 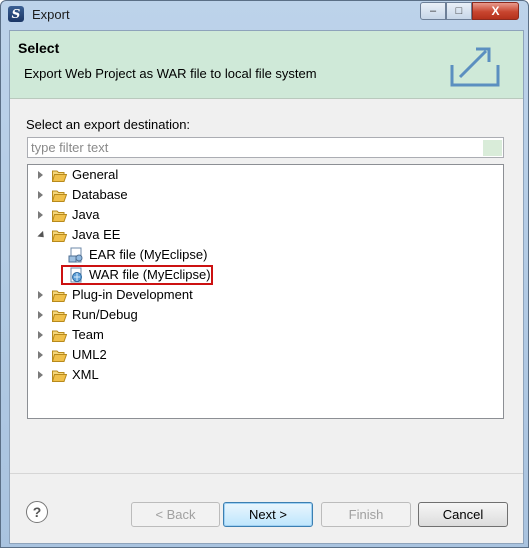 What do you see at coordinates (263, 235) in the screenshot?
I see `tree-item: Java EE` at bounding box center [263, 235].